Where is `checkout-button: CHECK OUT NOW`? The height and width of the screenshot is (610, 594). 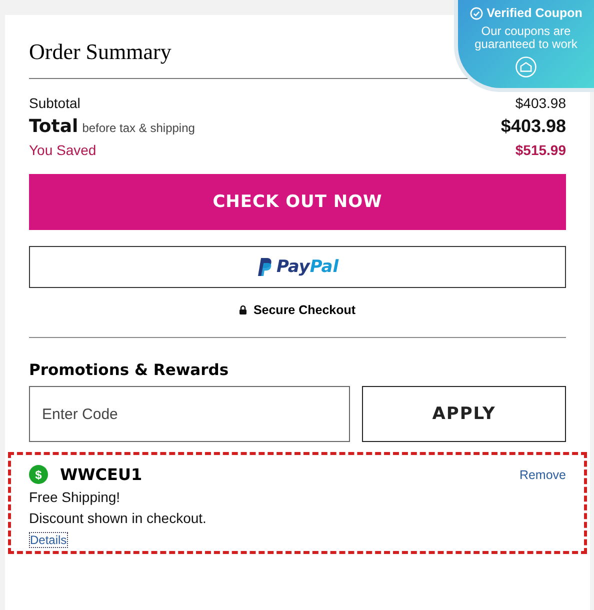 checkout-button: CHECK OUT NOW is located at coordinates (297, 202).